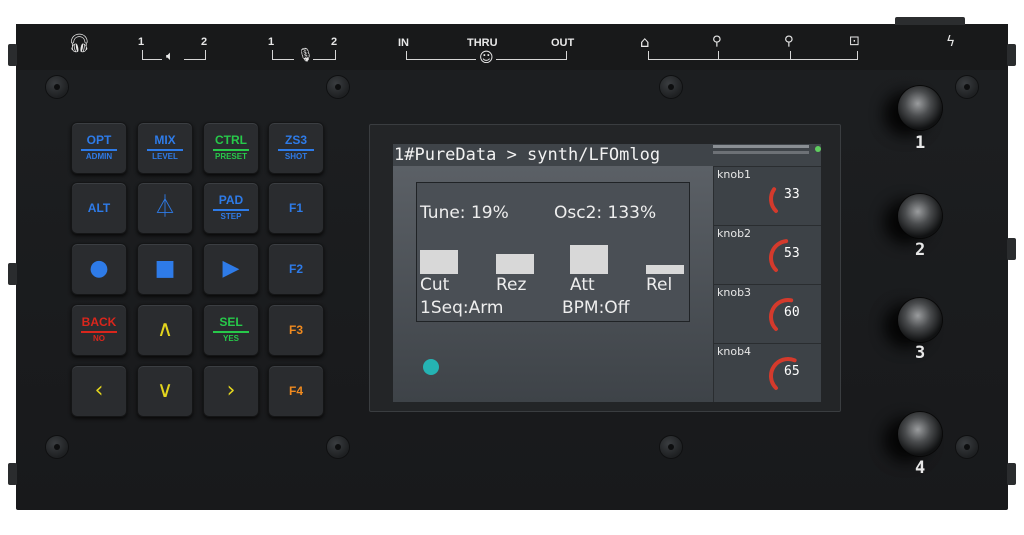 This screenshot has width=1024, height=535. Describe the element at coordinates (767, 313) in the screenshot. I see `knob-slot-3: knob3 60` at that location.